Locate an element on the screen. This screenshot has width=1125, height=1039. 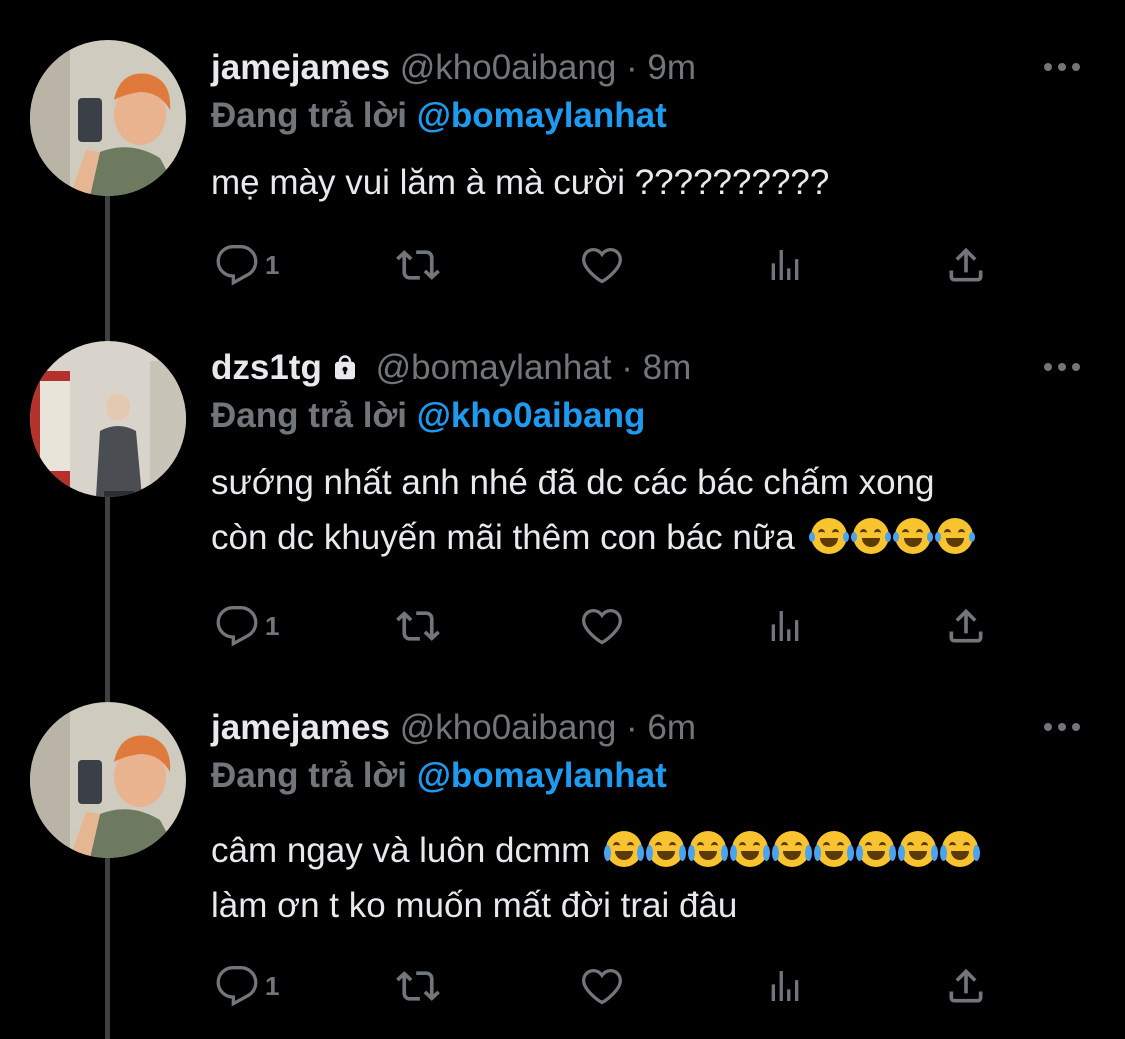
tweet-text: mẹ mày vui lăm à mà cười ?????????? is located at coordinates (520, 182).